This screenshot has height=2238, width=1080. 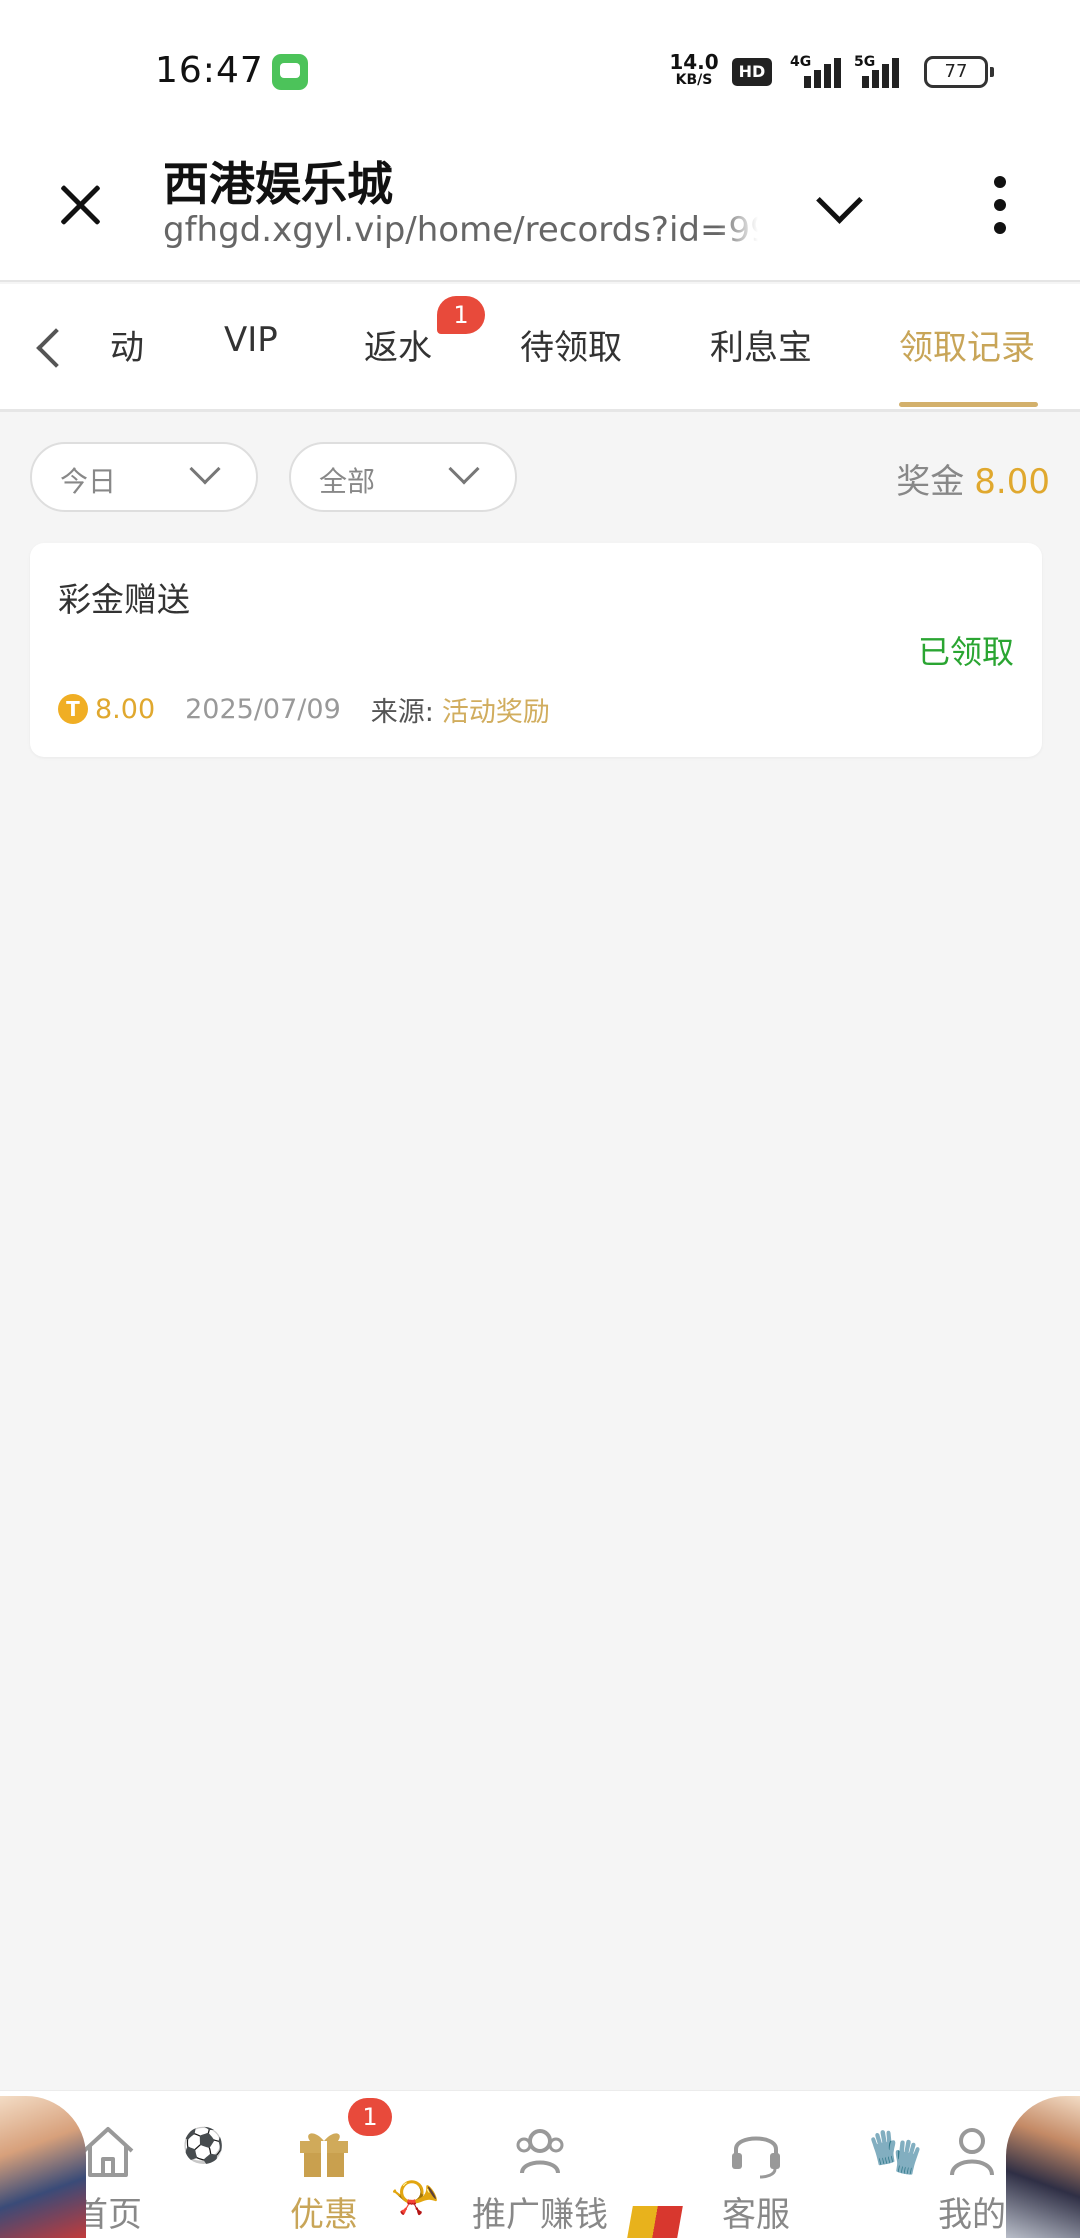 I want to click on tab-claim-records: 领取记录, so click(x=967, y=344).